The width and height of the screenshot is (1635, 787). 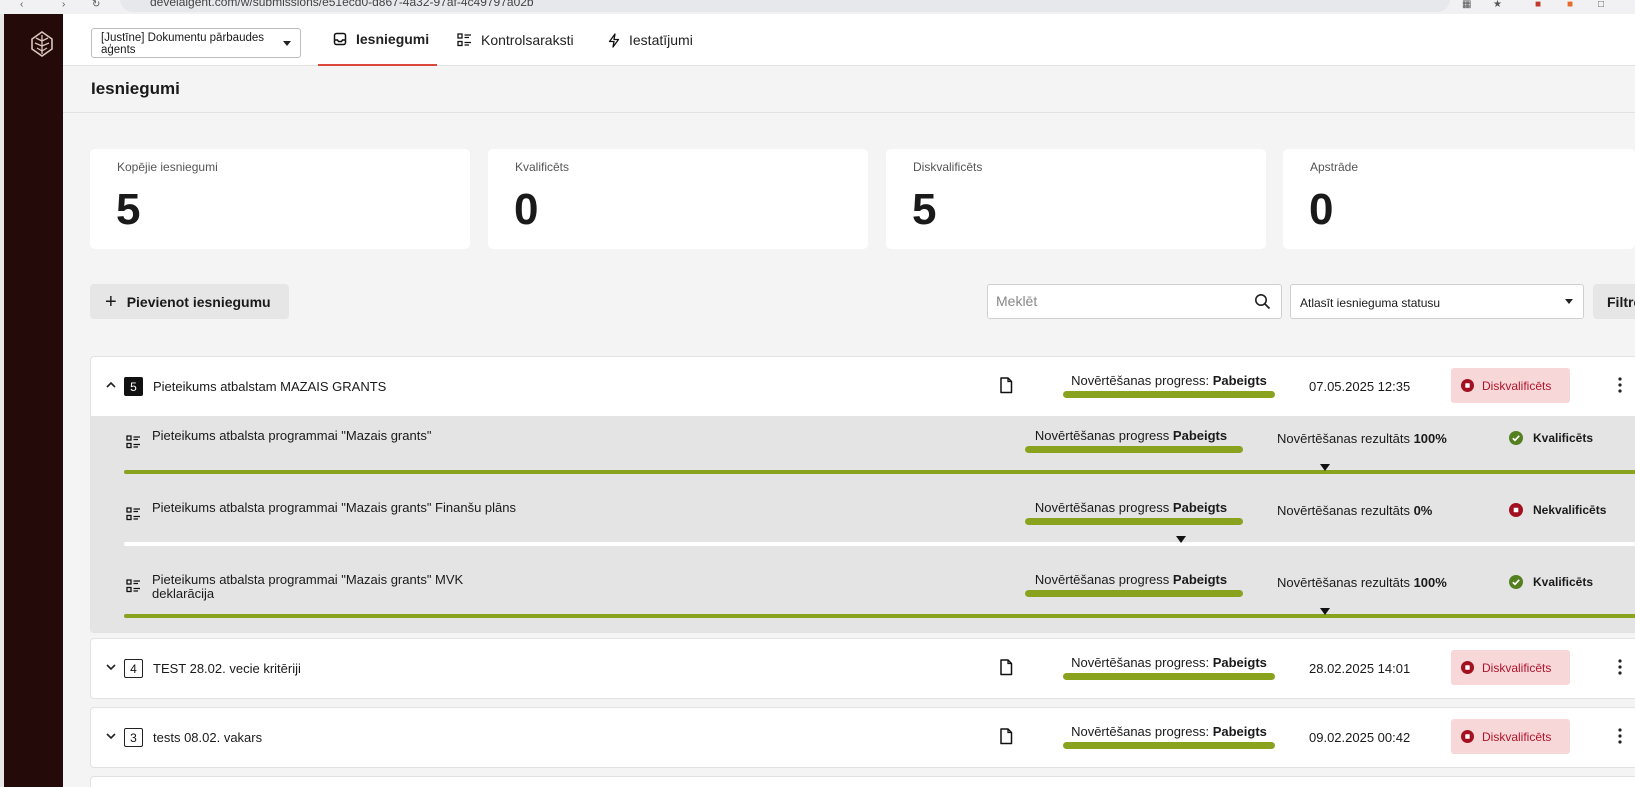 What do you see at coordinates (1076, 199) in the screenshot?
I see `stat-card-disqualified: Diskvalificēts 5` at bounding box center [1076, 199].